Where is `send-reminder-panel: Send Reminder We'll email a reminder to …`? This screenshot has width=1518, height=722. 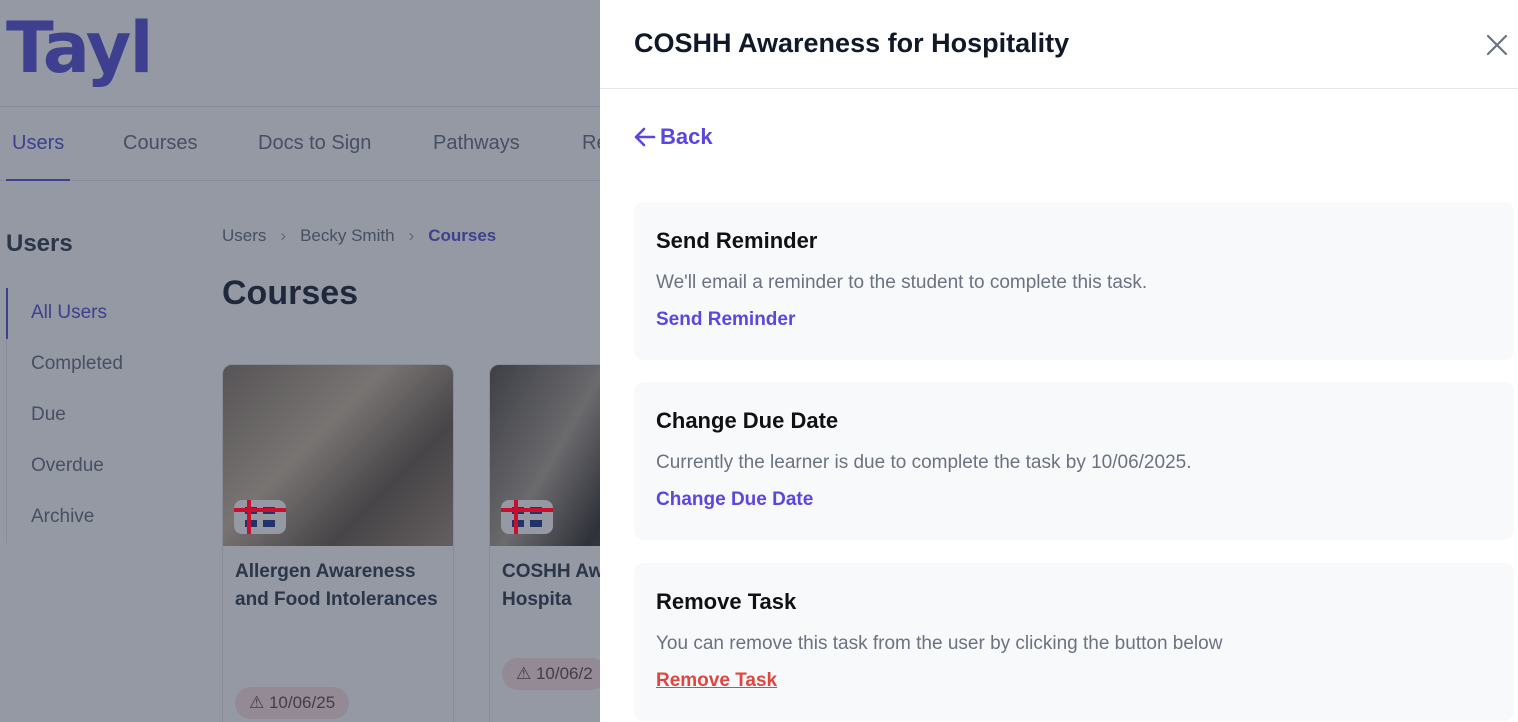 send-reminder-panel: Send Reminder We'll email a reminder to … is located at coordinates (1074, 281).